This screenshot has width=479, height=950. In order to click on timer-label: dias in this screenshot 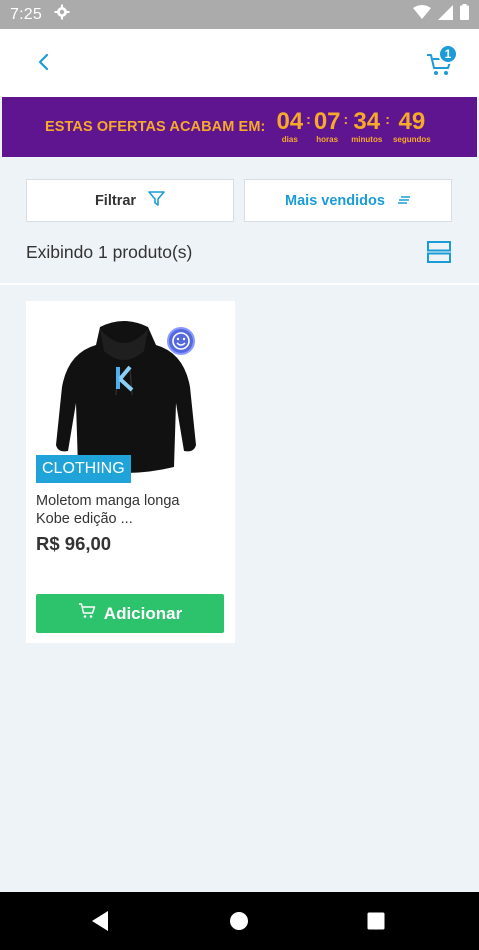, I will do `click(289, 139)`.